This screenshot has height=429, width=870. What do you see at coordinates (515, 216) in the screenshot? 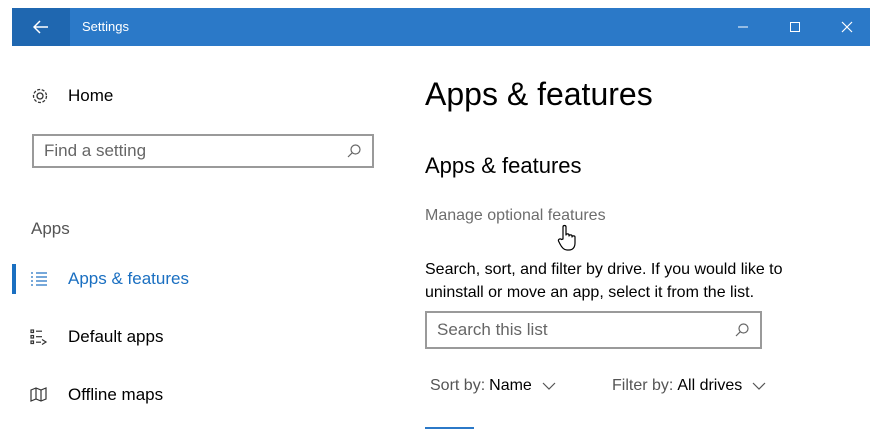
I see `manage-optional-features-link: Manage optional features` at bounding box center [515, 216].